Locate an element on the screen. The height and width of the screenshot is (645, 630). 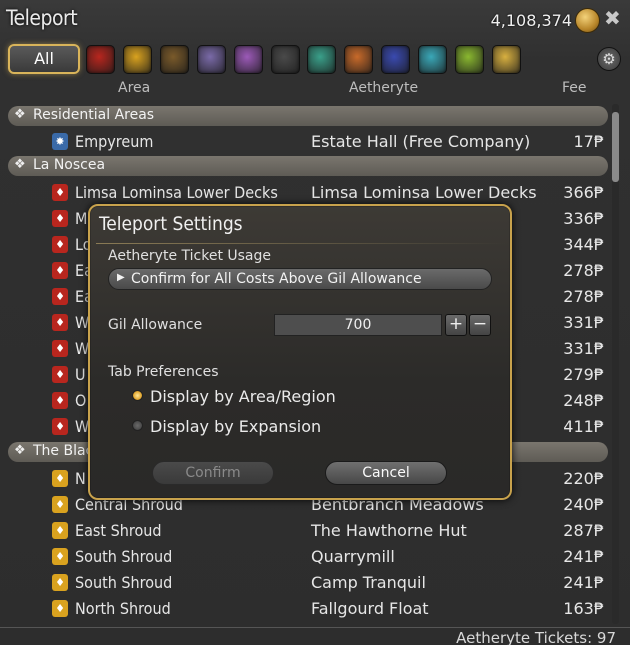
crystal-icon is located at coordinates (433, 59).